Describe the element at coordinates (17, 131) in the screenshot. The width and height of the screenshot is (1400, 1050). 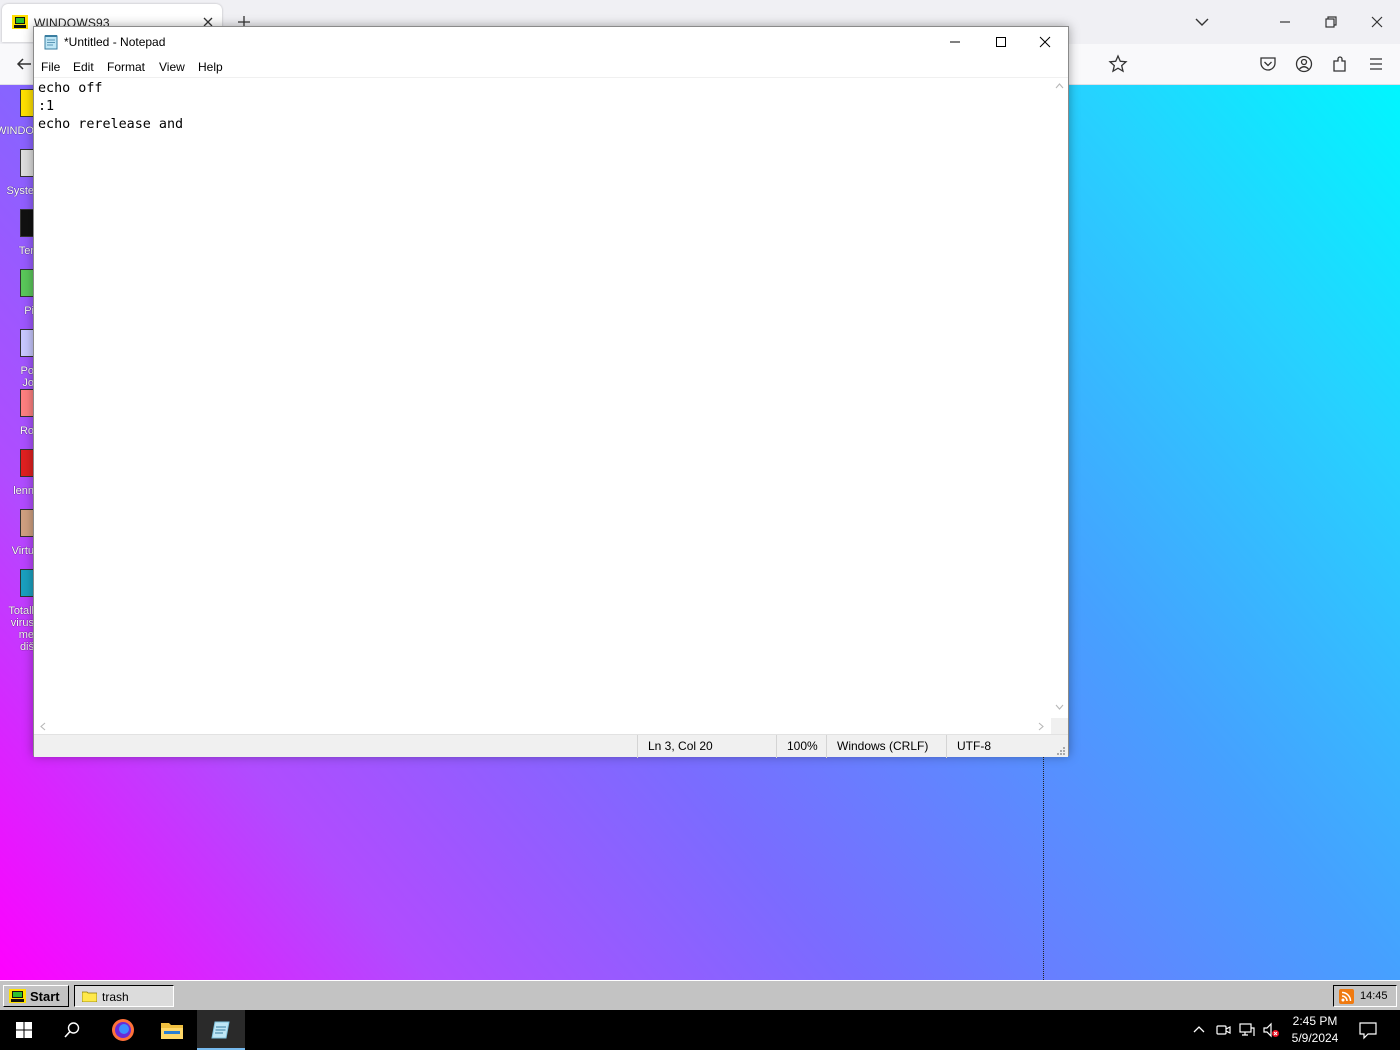
I see `desktop-icon-label: WINDO` at that location.